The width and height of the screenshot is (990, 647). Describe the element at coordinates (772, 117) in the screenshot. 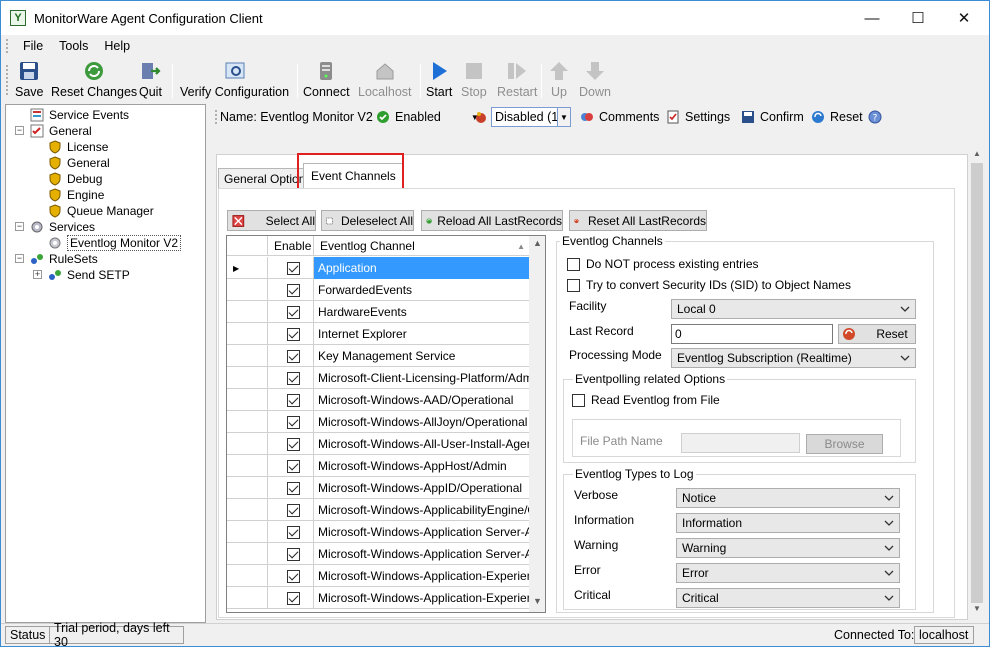

I see `confirm-button: Confirm` at that location.